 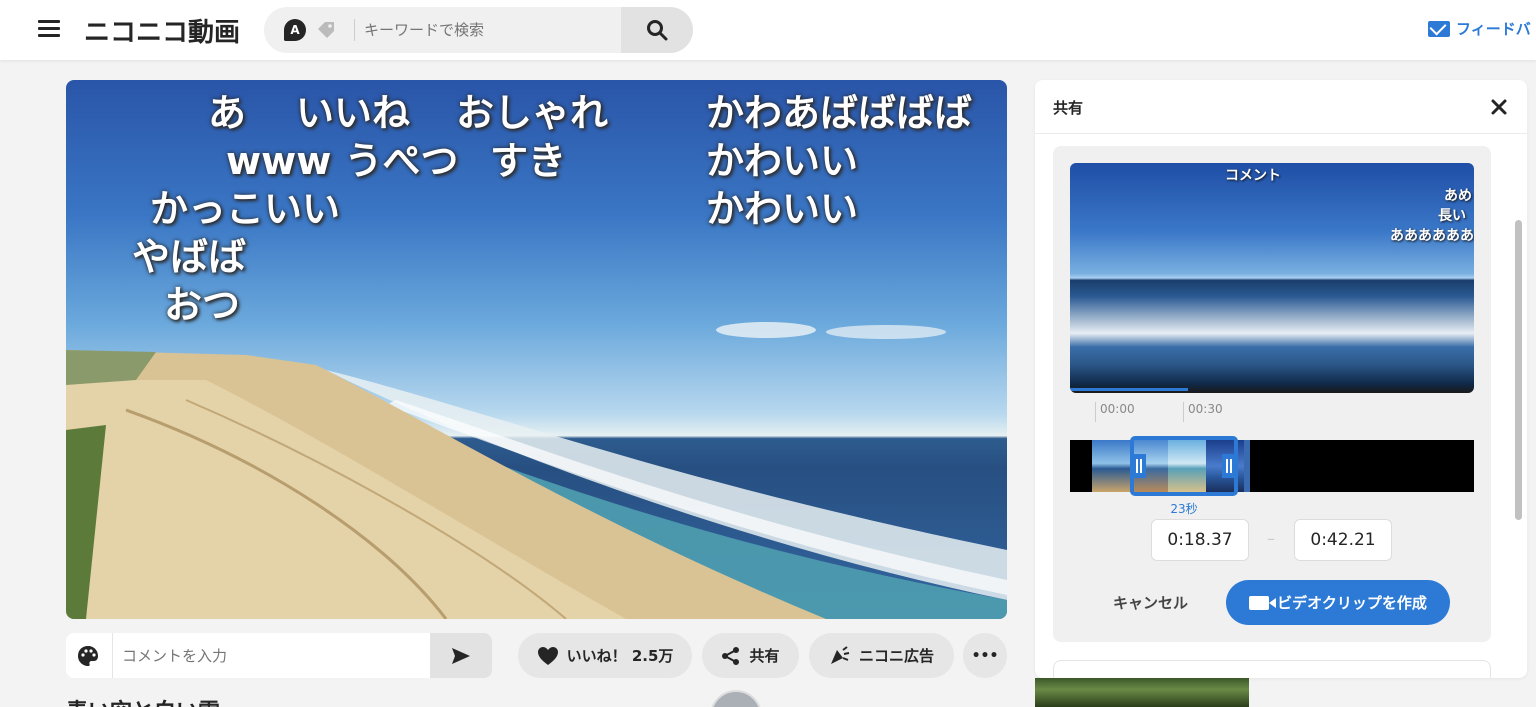 I want to click on top-header: ニコニコ動画 A フィードバ, so click(x=768, y=30).